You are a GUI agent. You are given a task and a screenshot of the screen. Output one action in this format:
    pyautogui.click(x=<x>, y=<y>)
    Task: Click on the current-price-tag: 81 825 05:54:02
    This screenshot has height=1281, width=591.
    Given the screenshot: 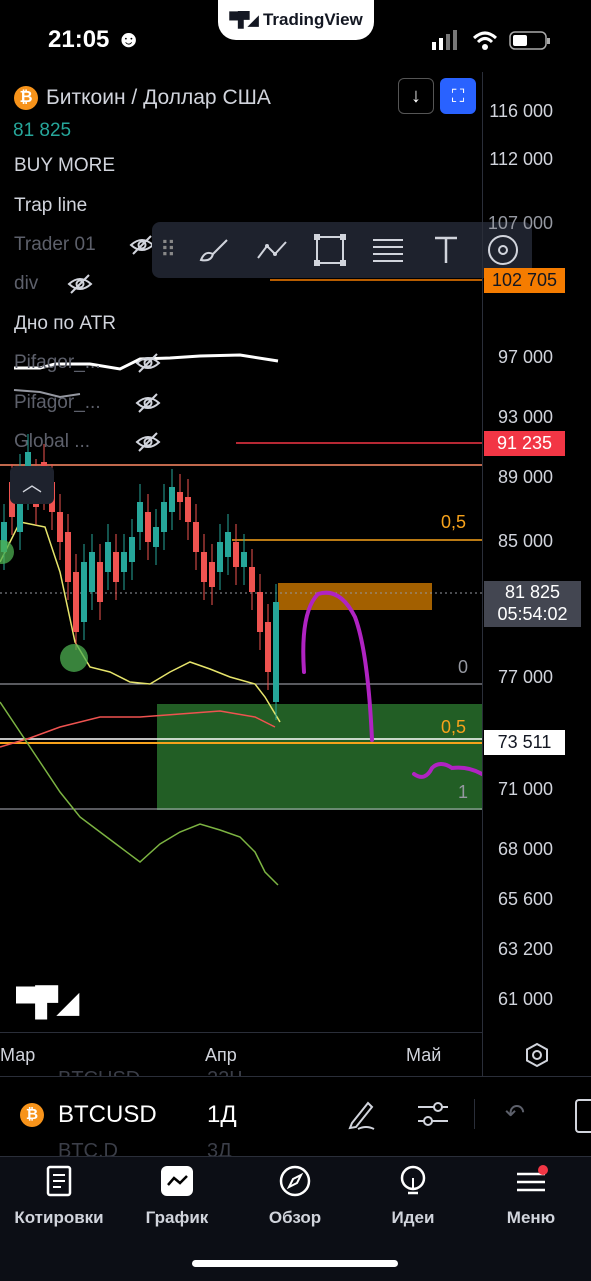 What is the action you would take?
    pyautogui.click(x=532, y=604)
    